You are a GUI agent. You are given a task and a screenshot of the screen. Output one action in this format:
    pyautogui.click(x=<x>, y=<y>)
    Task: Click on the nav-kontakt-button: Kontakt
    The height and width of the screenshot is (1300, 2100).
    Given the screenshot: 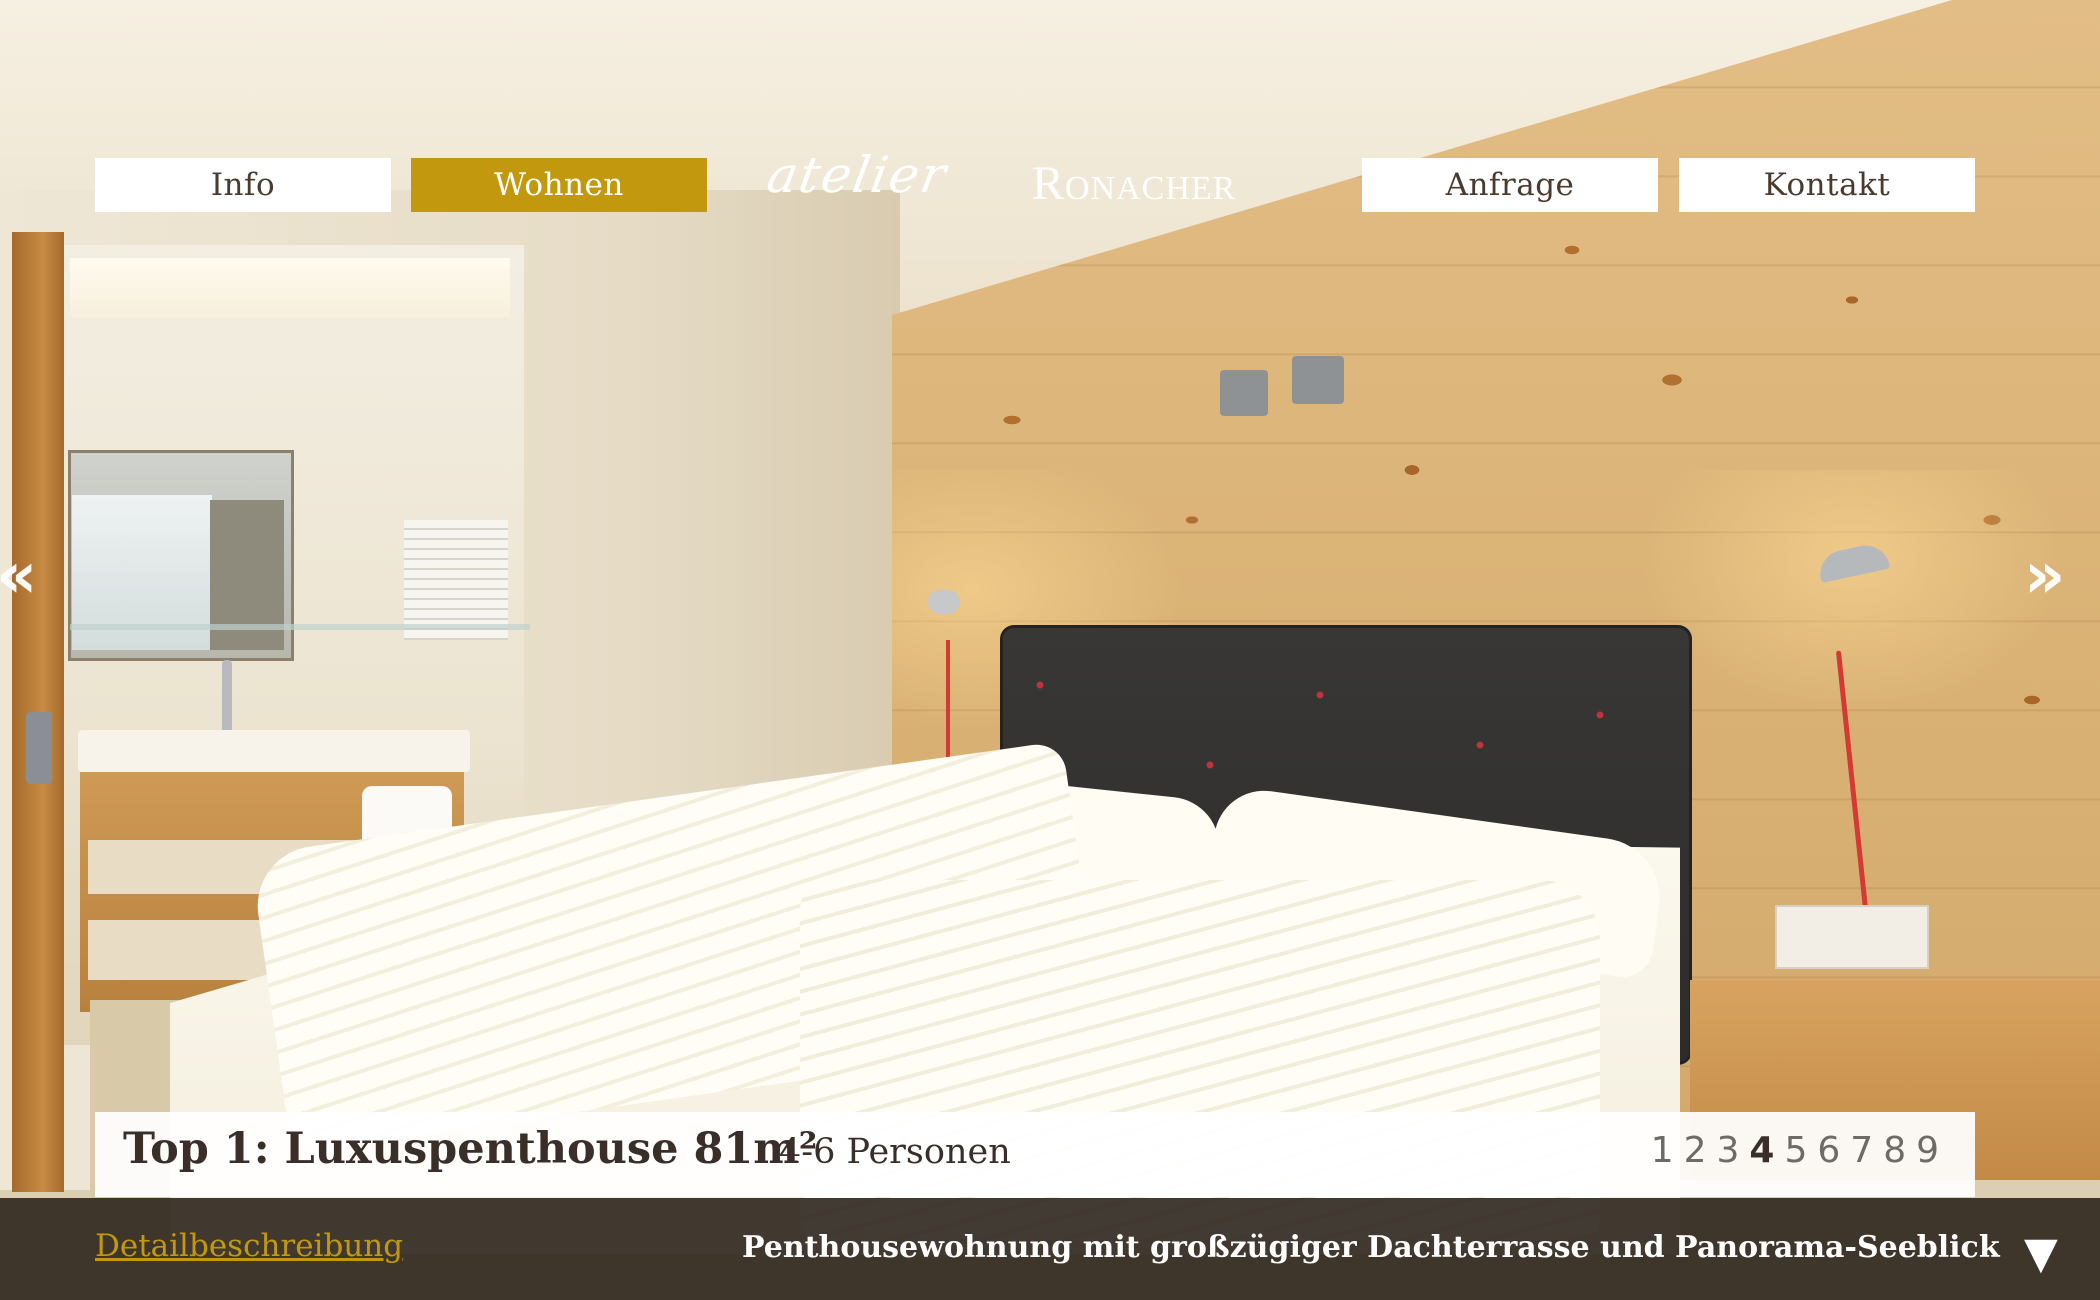 What is the action you would take?
    pyautogui.click(x=1827, y=185)
    